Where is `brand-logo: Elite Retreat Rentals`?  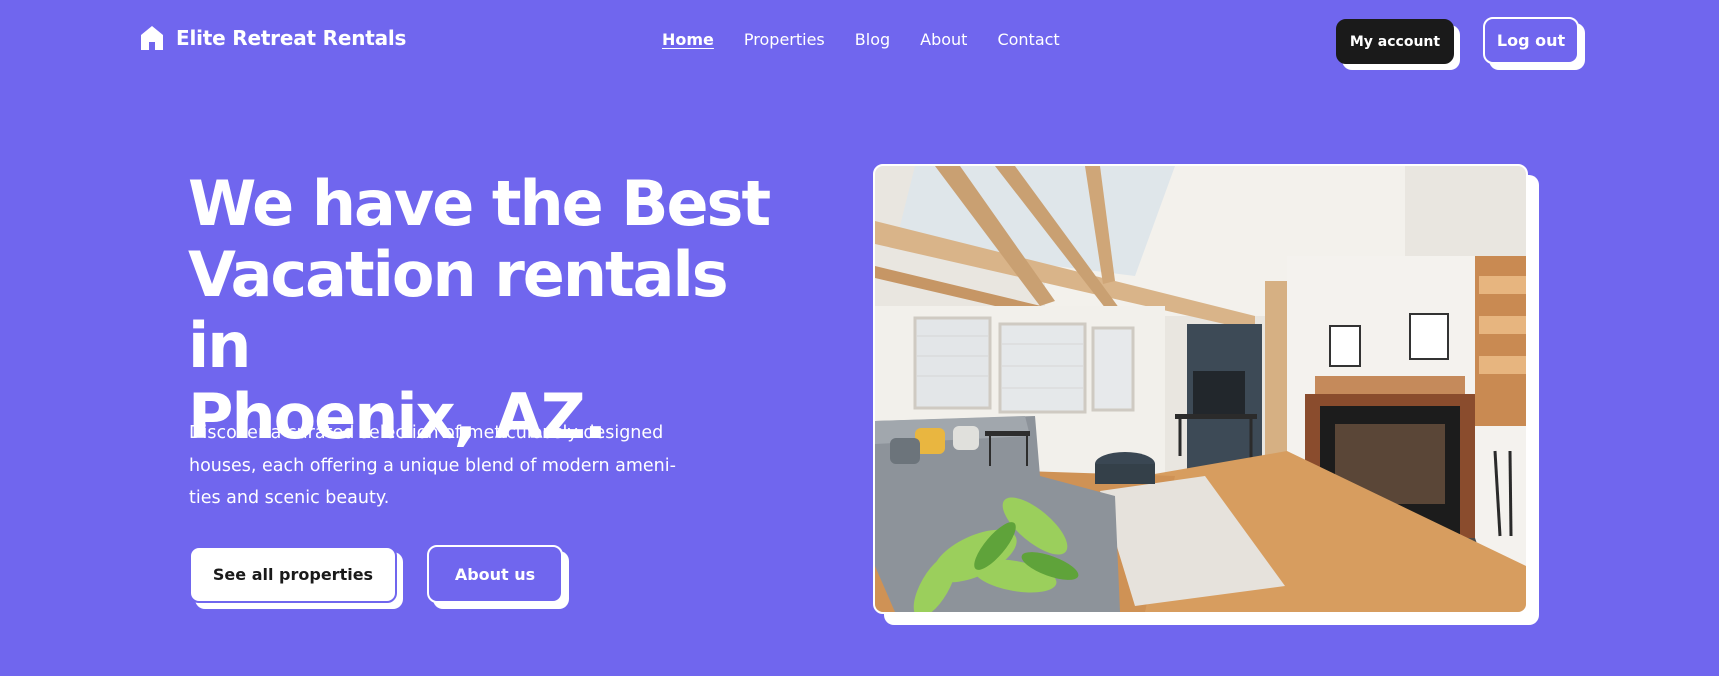
brand-logo: Elite Retreat Rentals is located at coordinates (273, 38).